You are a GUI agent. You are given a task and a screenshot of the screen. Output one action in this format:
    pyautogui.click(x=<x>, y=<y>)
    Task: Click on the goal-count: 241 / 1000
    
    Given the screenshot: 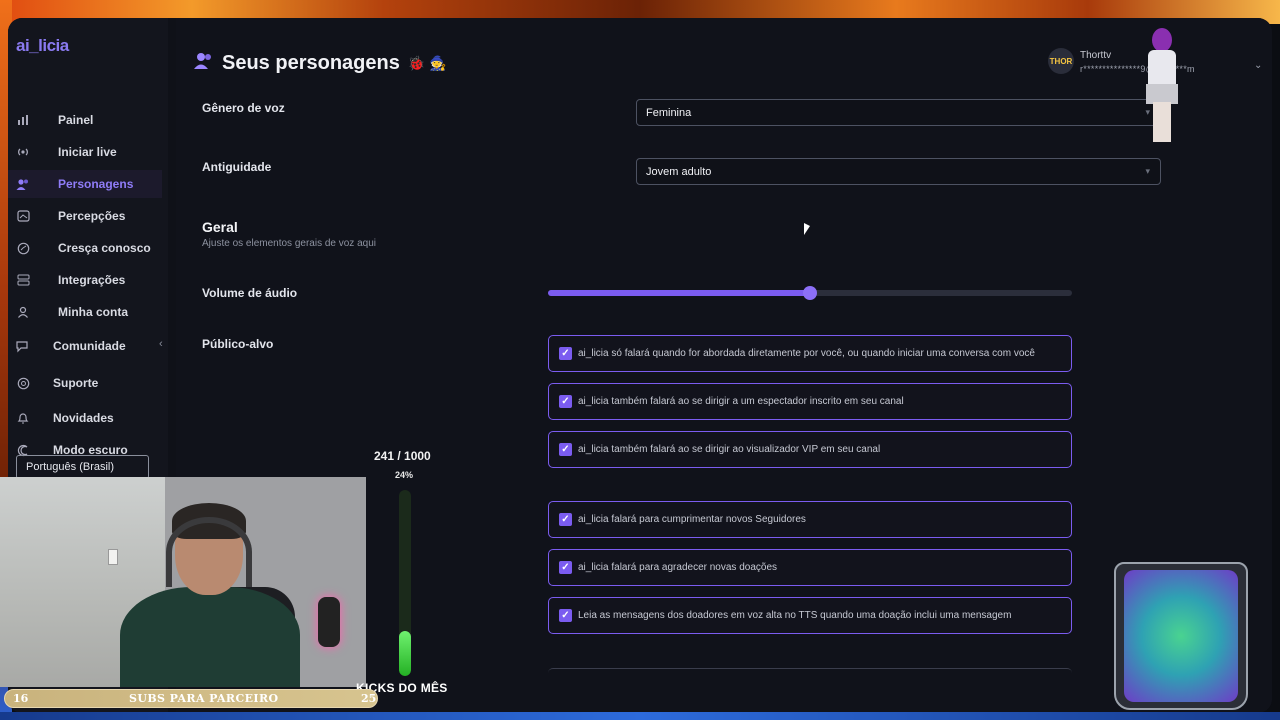 What is the action you would take?
    pyautogui.click(x=402, y=456)
    